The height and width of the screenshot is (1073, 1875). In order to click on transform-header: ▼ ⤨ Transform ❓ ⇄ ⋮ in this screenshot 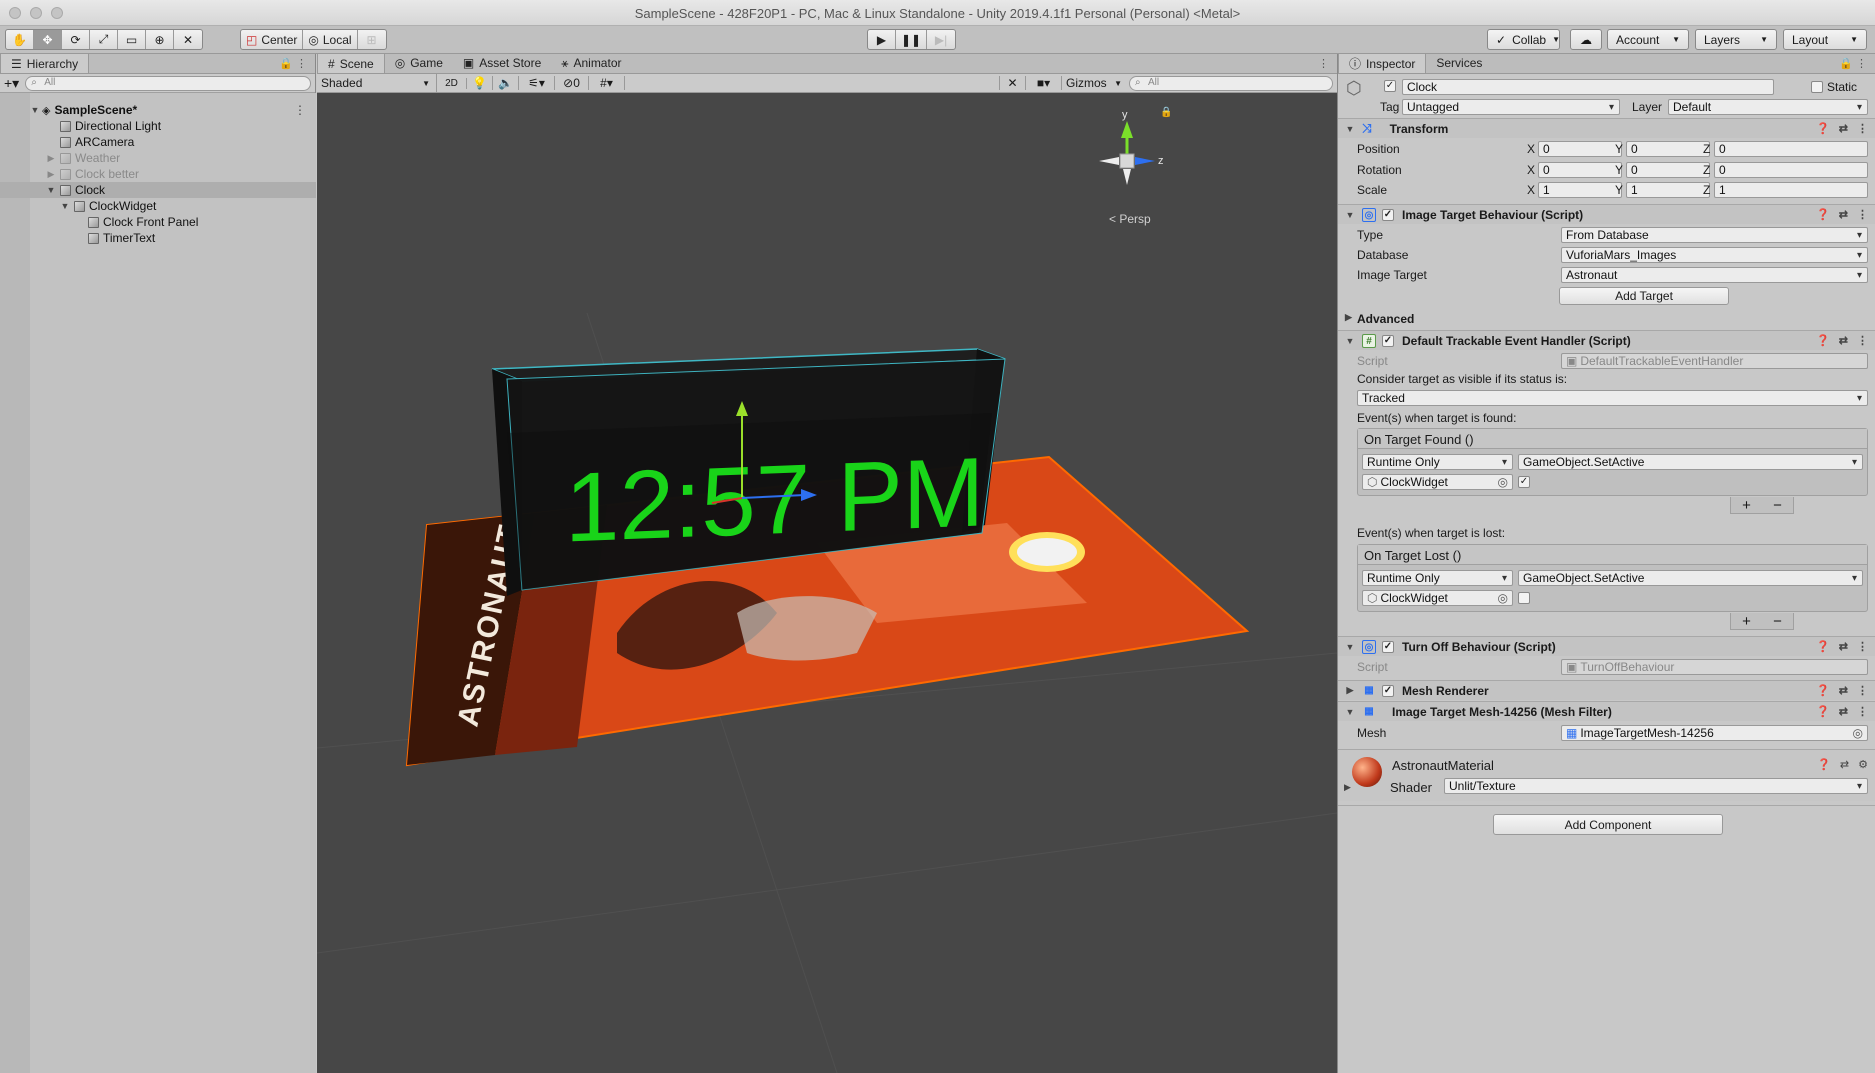, I will do `click(1606, 128)`.